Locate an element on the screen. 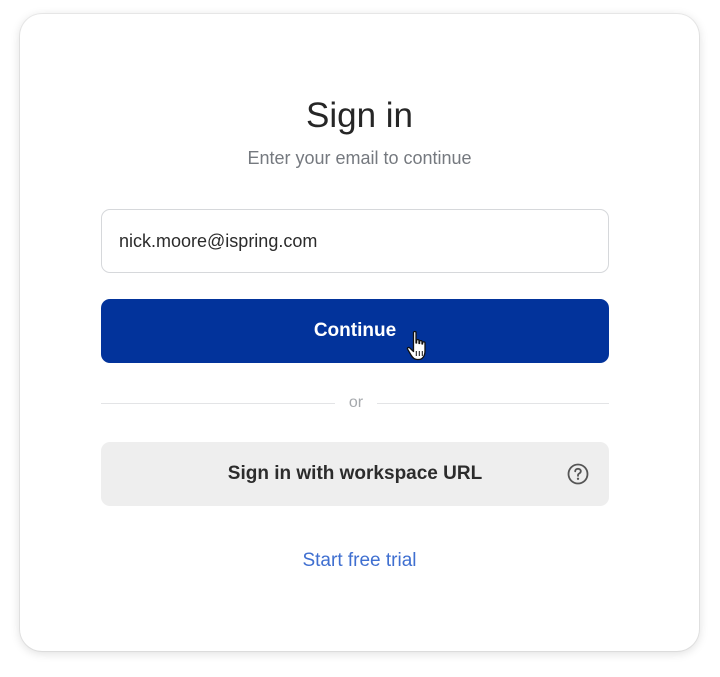  divider-right is located at coordinates (493, 403).